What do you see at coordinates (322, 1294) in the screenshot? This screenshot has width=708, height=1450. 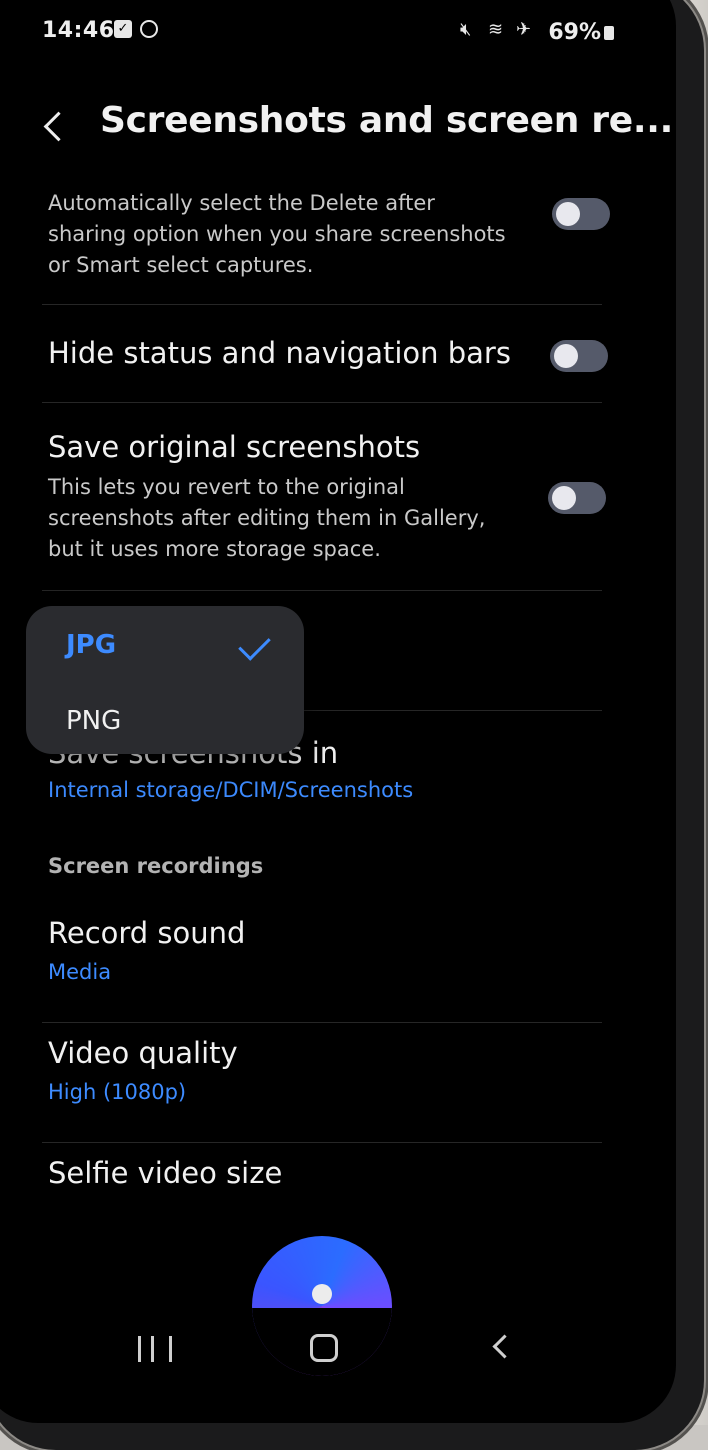 I see `record-dot-icon` at bounding box center [322, 1294].